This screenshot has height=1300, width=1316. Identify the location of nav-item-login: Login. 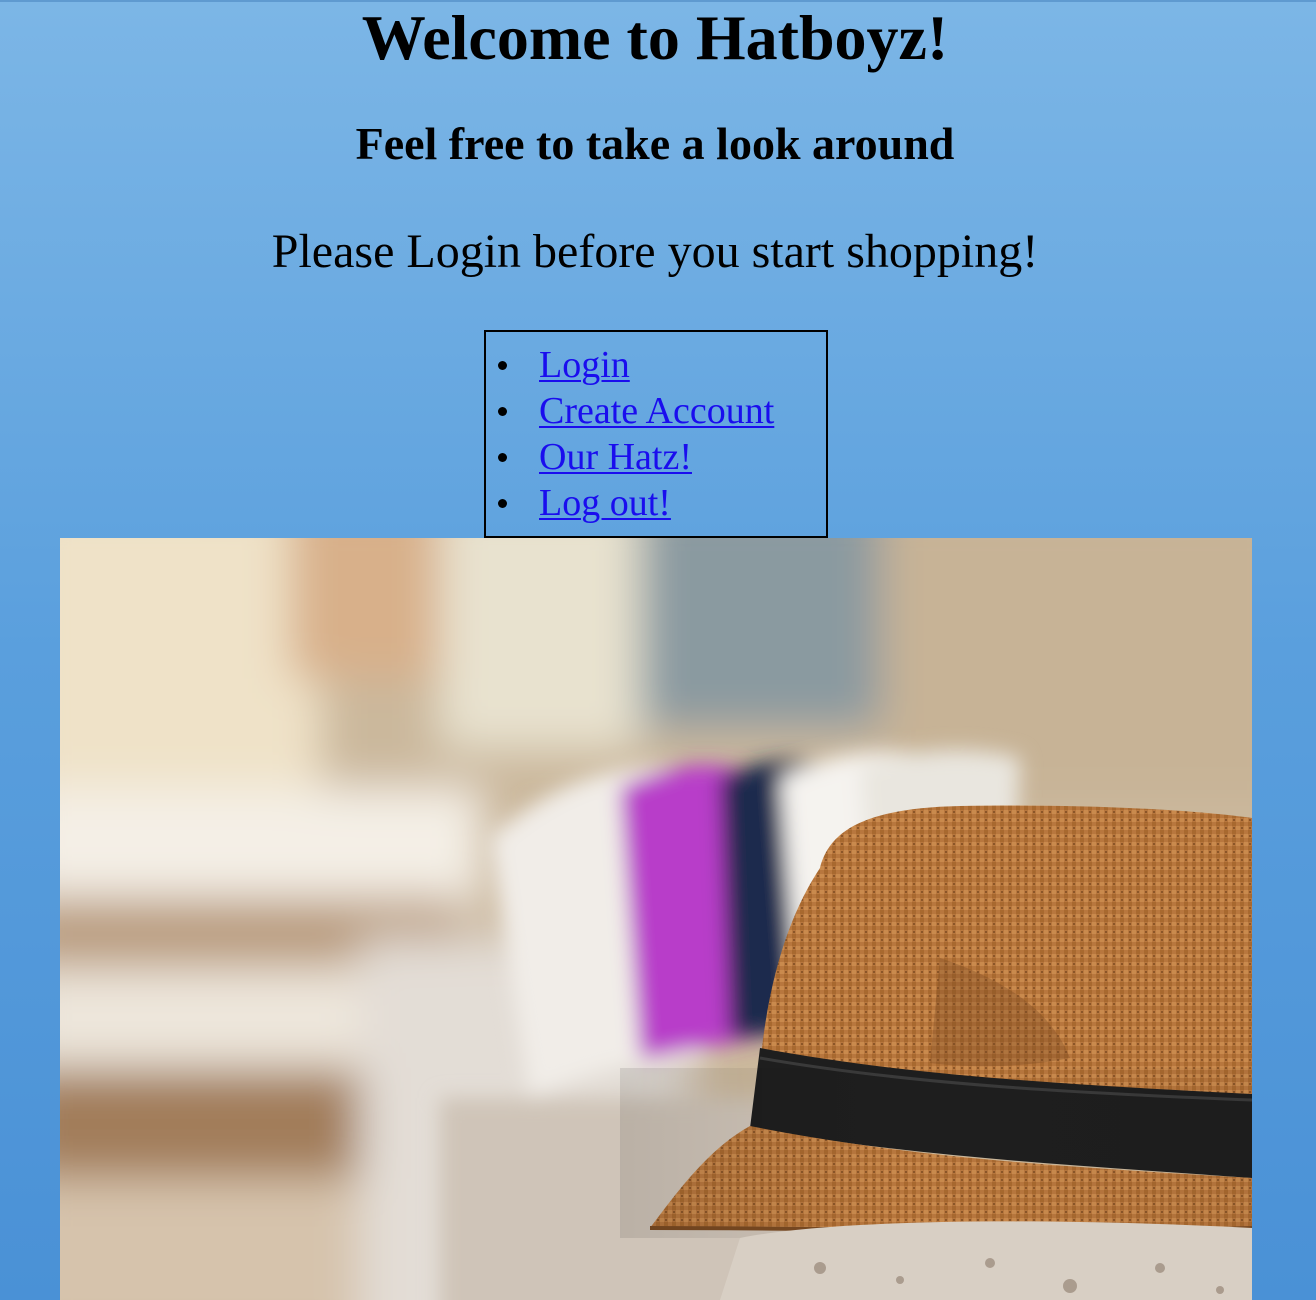
(656, 365).